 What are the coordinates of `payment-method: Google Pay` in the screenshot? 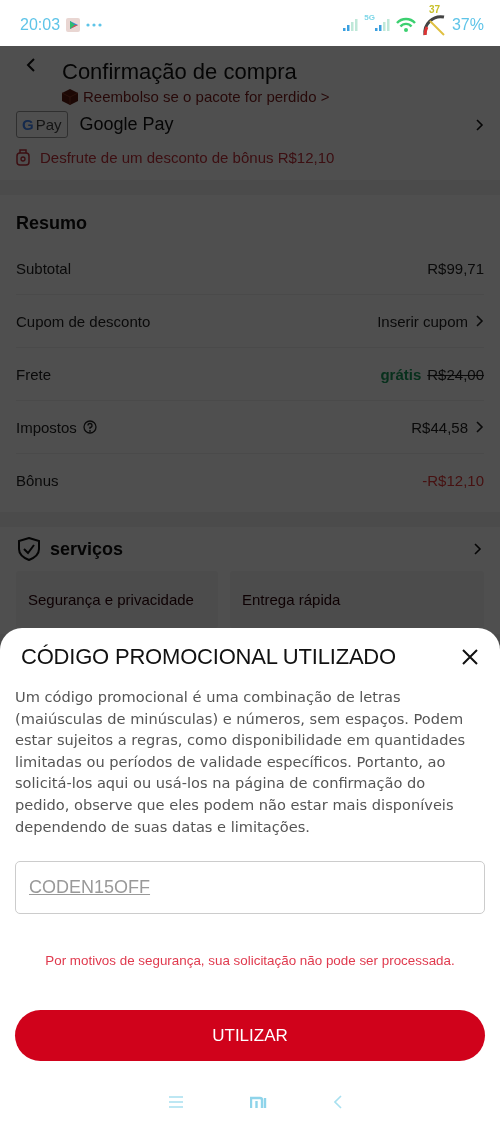 It's located at (270, 124).